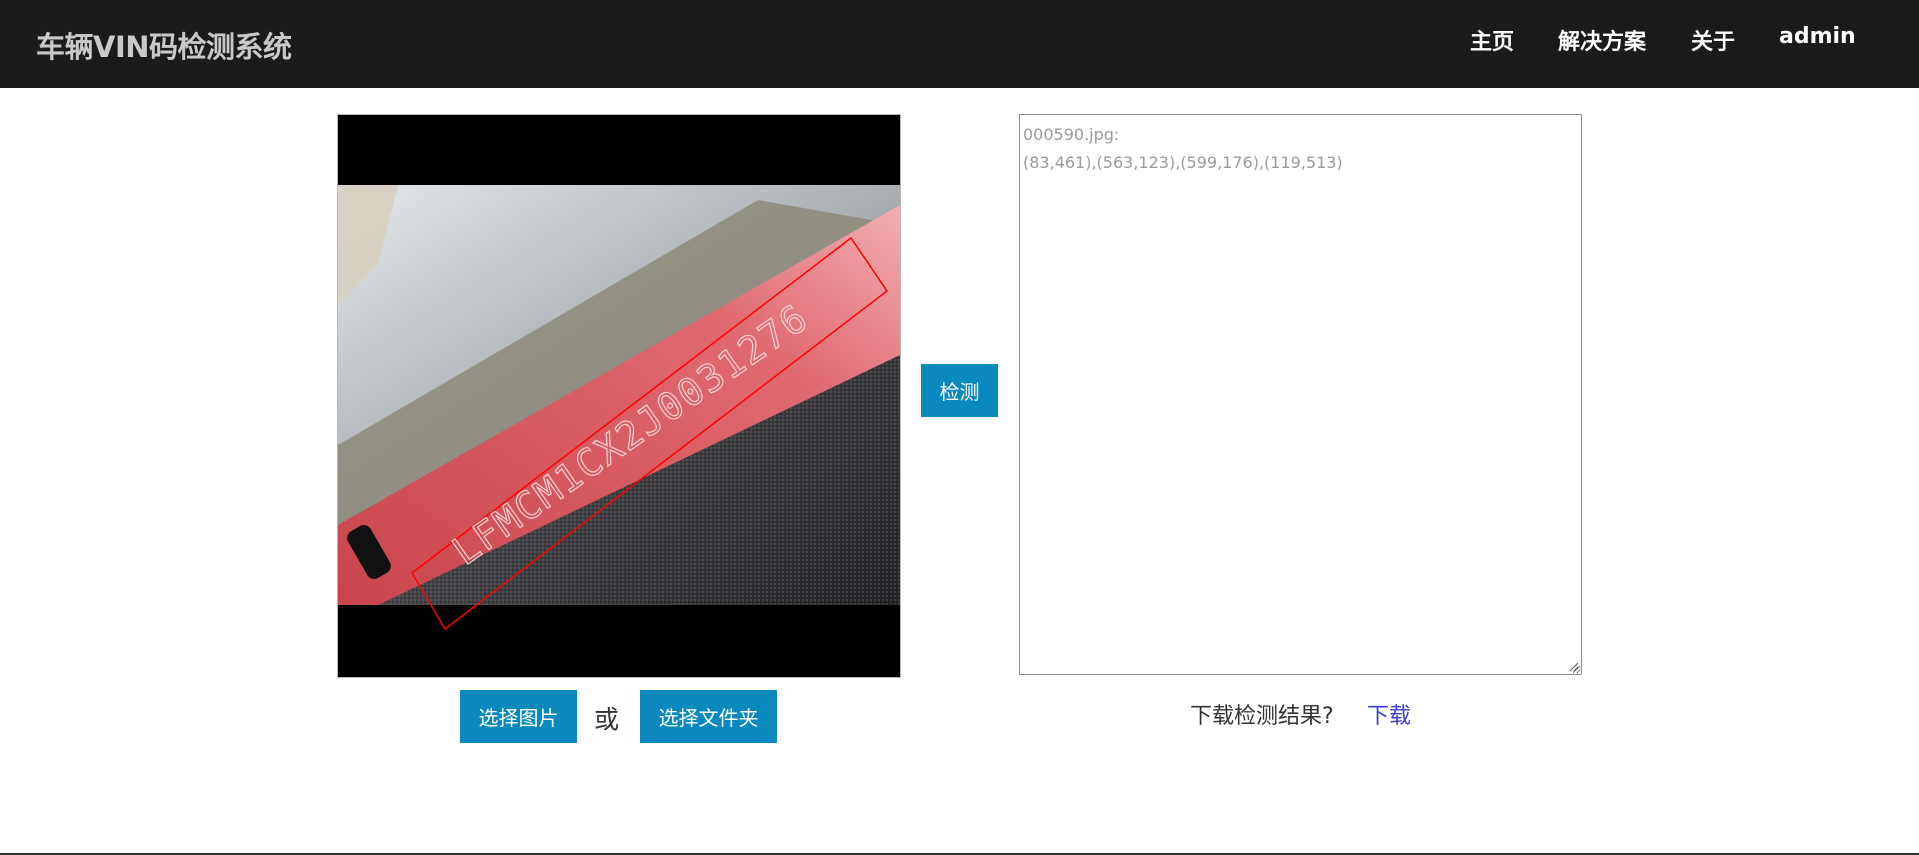 This screenshot has width=1919, height=855. Describe the element at coordinates (164, 45) in the screenshot. I see `brand-title: 车辆VIN码检测系统` at that location.